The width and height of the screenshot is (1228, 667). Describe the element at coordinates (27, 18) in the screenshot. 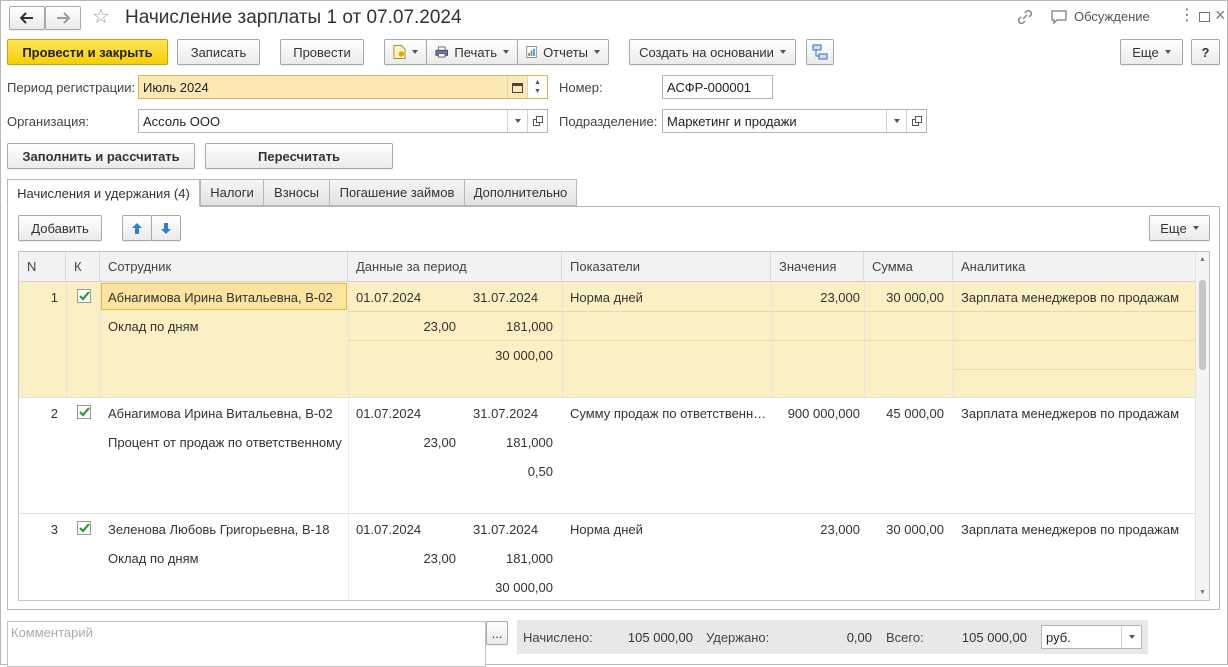

I see `back-button` at that location.